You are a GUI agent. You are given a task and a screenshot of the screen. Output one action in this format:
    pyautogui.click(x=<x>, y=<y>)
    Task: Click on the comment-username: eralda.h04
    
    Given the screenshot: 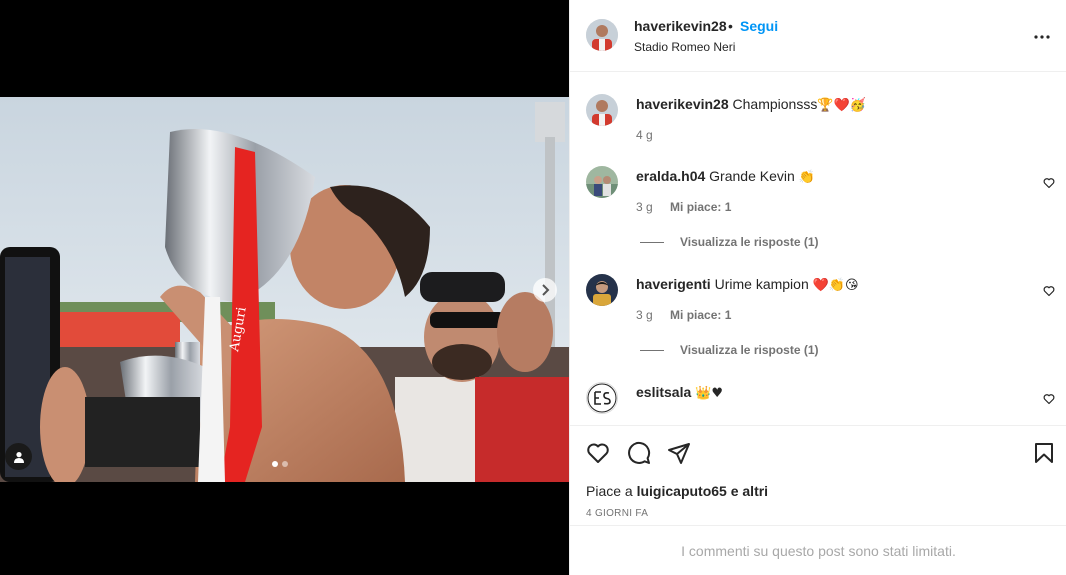 What is the action you would take?
    pyautogui.click(x=670, y=176)
    